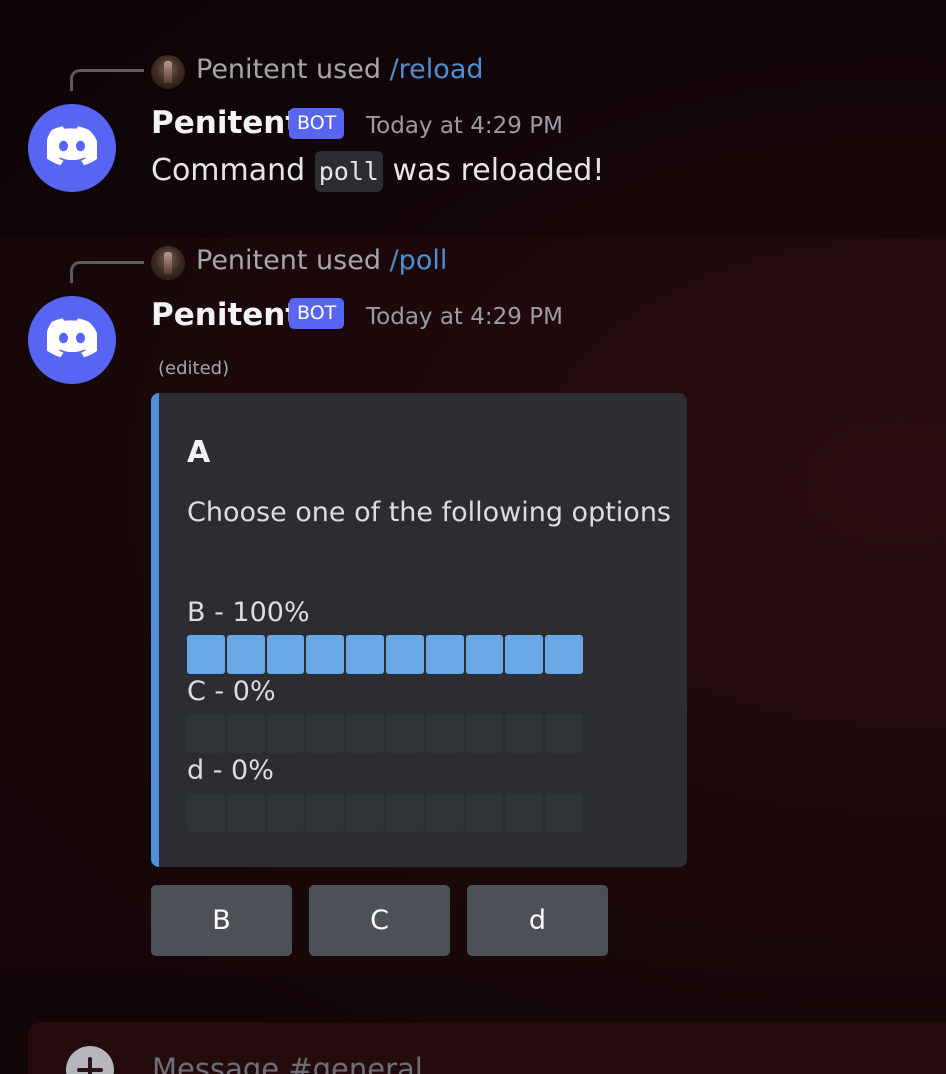 The height and width of the screenshot is (1074, 946). What do you see at coordinates (537, 920) in the screenshot?
I see `vote-button-d: d` at bounding box center [537, 920].